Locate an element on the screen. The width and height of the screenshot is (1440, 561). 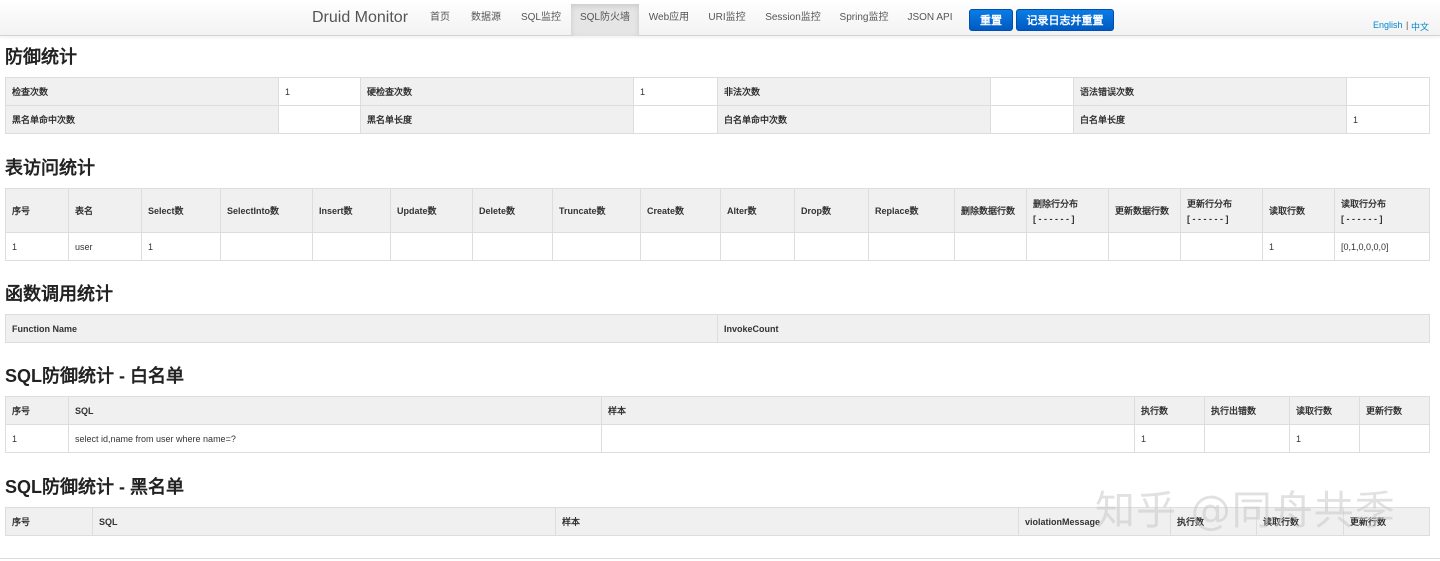
nav-datasource: 数据源 is located at coordinates (486, 20).